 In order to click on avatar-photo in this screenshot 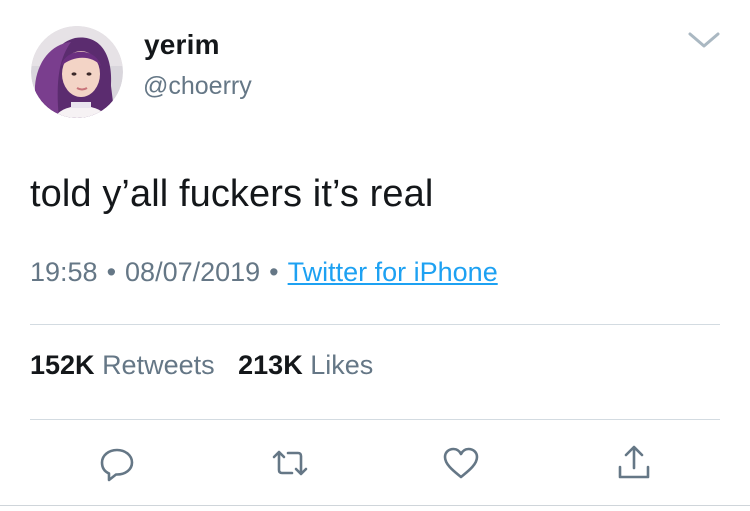, I will do `click(77, 72)`.